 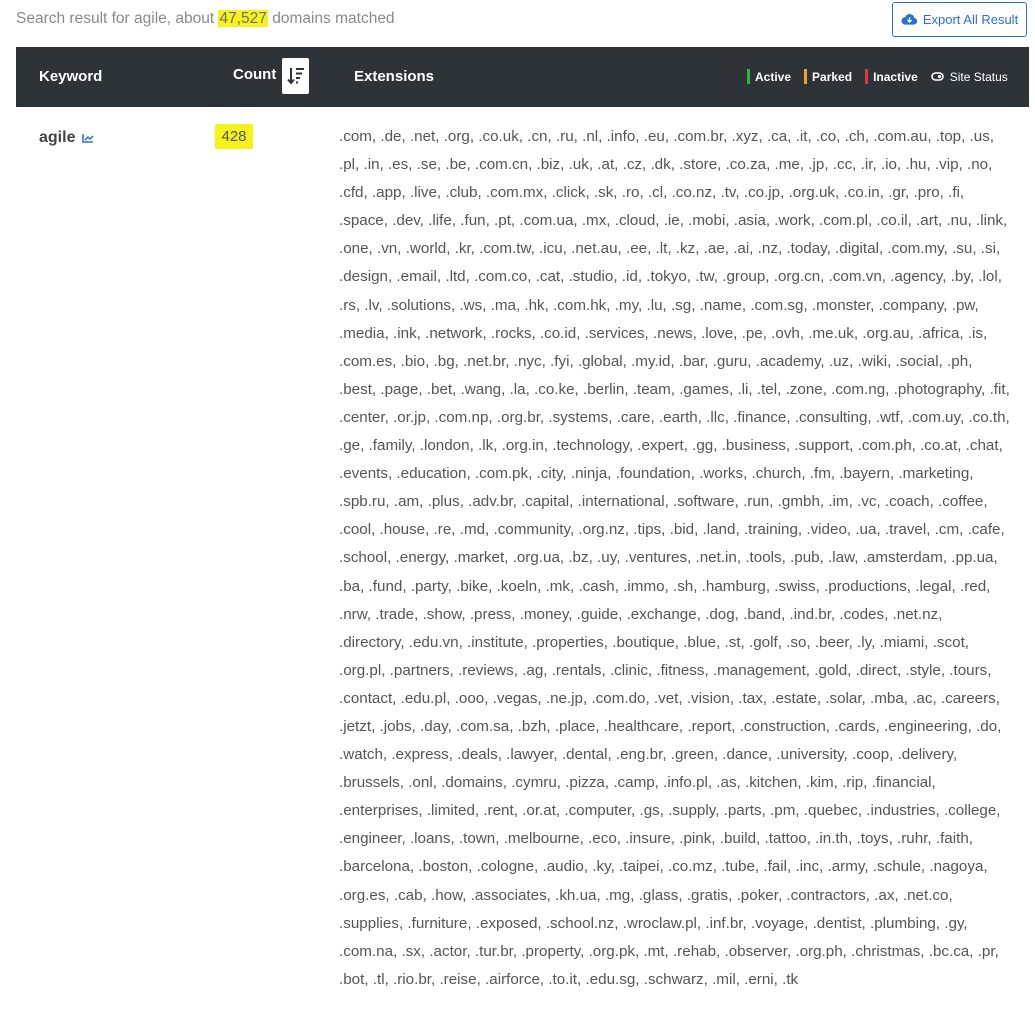 What do you see at coordinates (255, 74) in the screenshot?
I see `header-count: Count` at bounding box center [255, 74].